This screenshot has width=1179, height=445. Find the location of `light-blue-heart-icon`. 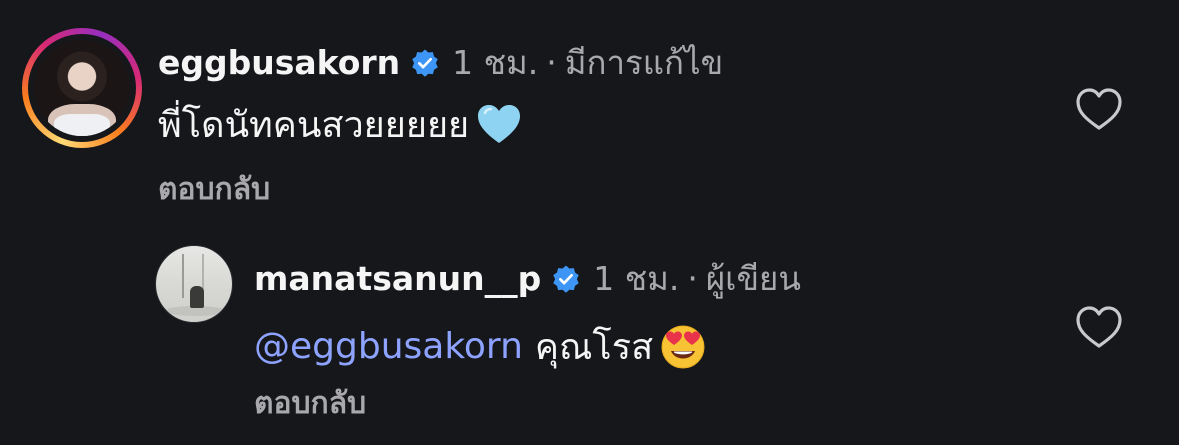

light-blue-heart-icon is located at coordinates (499, 123).